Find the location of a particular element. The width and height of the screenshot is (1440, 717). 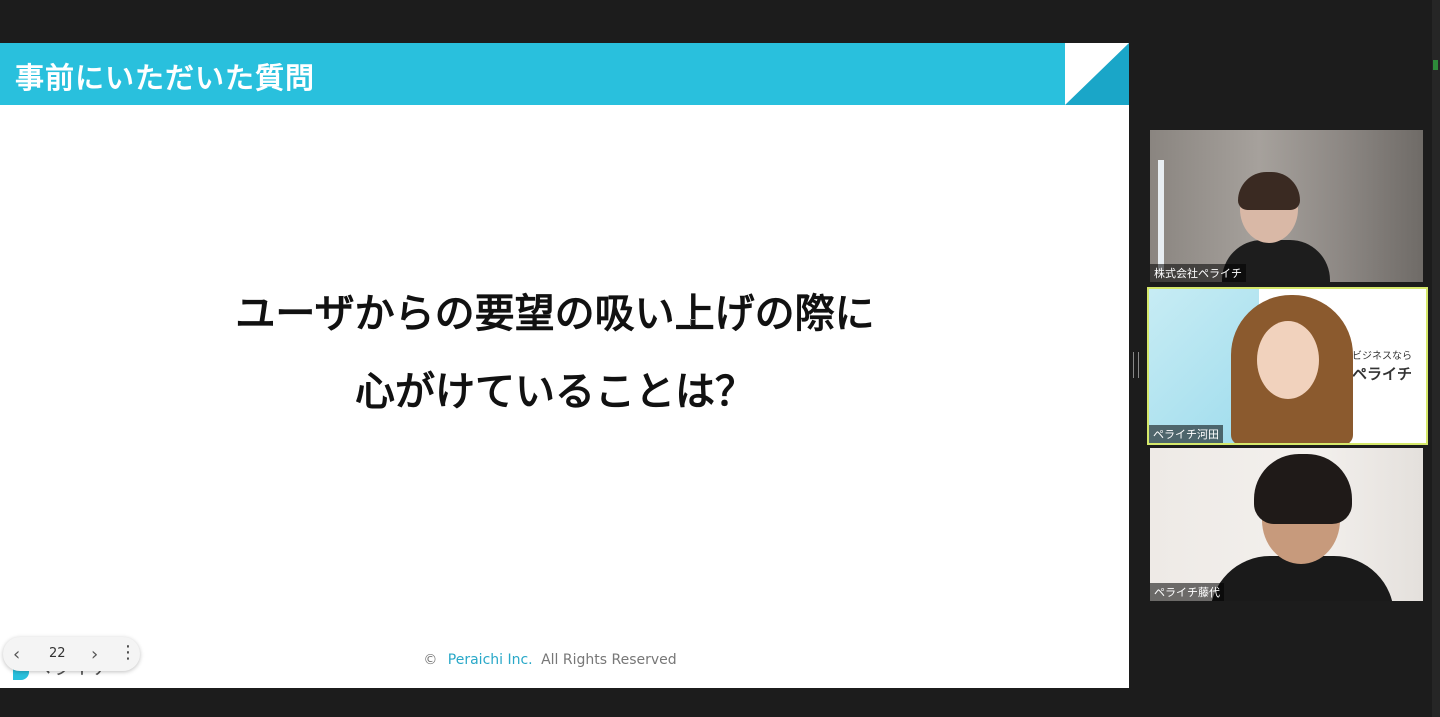

chevron-right-icon: › is located at coordinates (94, 654).